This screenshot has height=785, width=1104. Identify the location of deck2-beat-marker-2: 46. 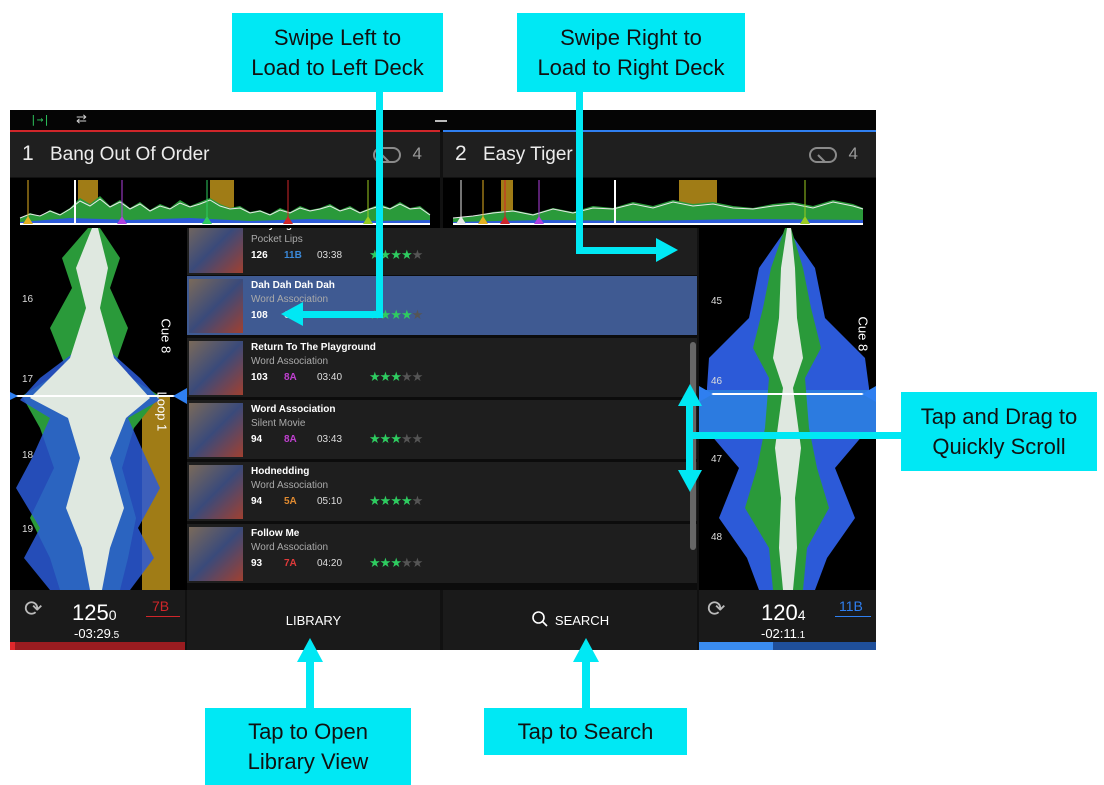
(717, 381).